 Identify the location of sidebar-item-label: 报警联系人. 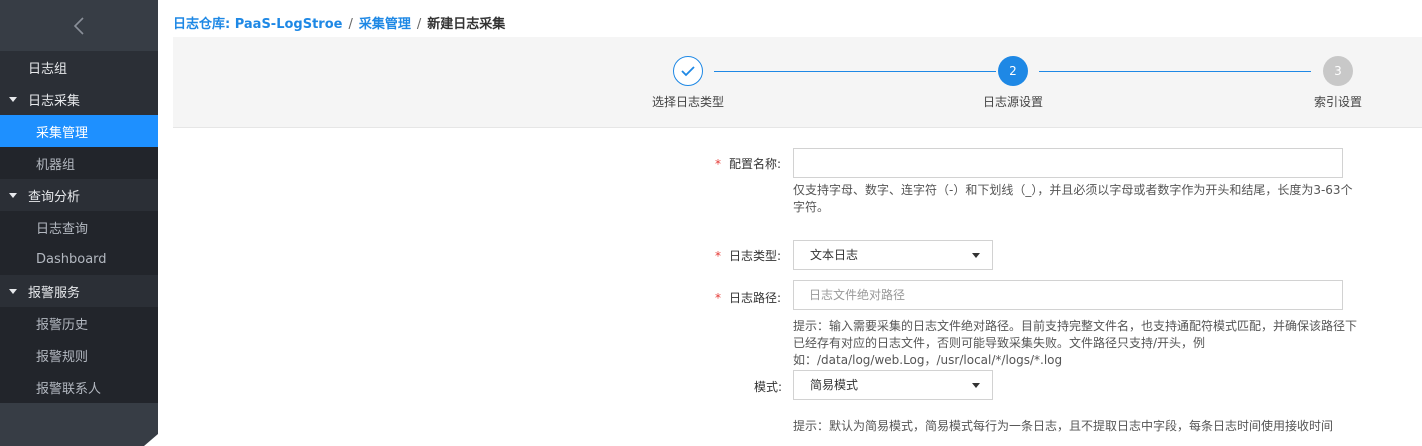
(69, 389).